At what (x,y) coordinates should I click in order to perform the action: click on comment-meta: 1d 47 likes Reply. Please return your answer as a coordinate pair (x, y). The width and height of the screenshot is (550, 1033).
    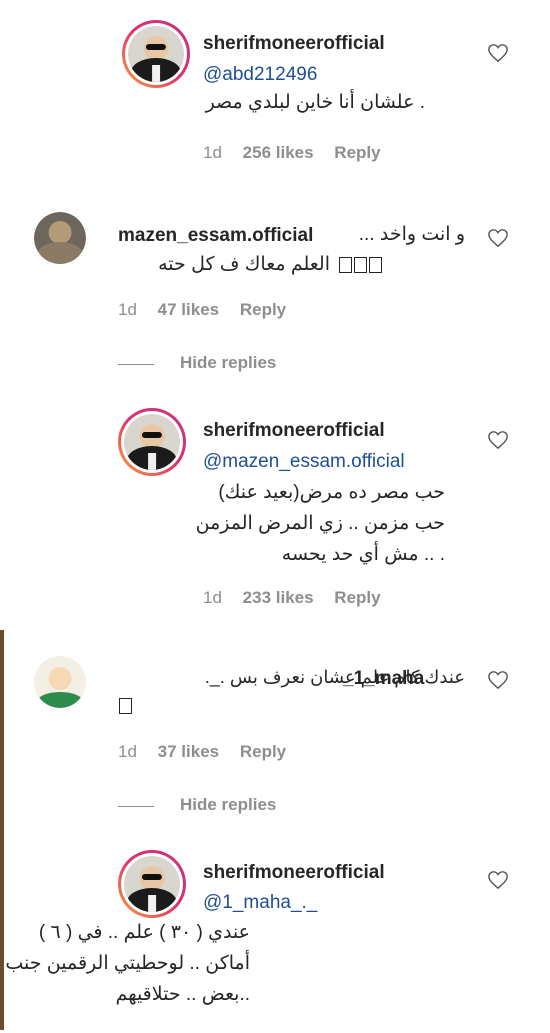
    Looking at the image, I should click on (210, 310).